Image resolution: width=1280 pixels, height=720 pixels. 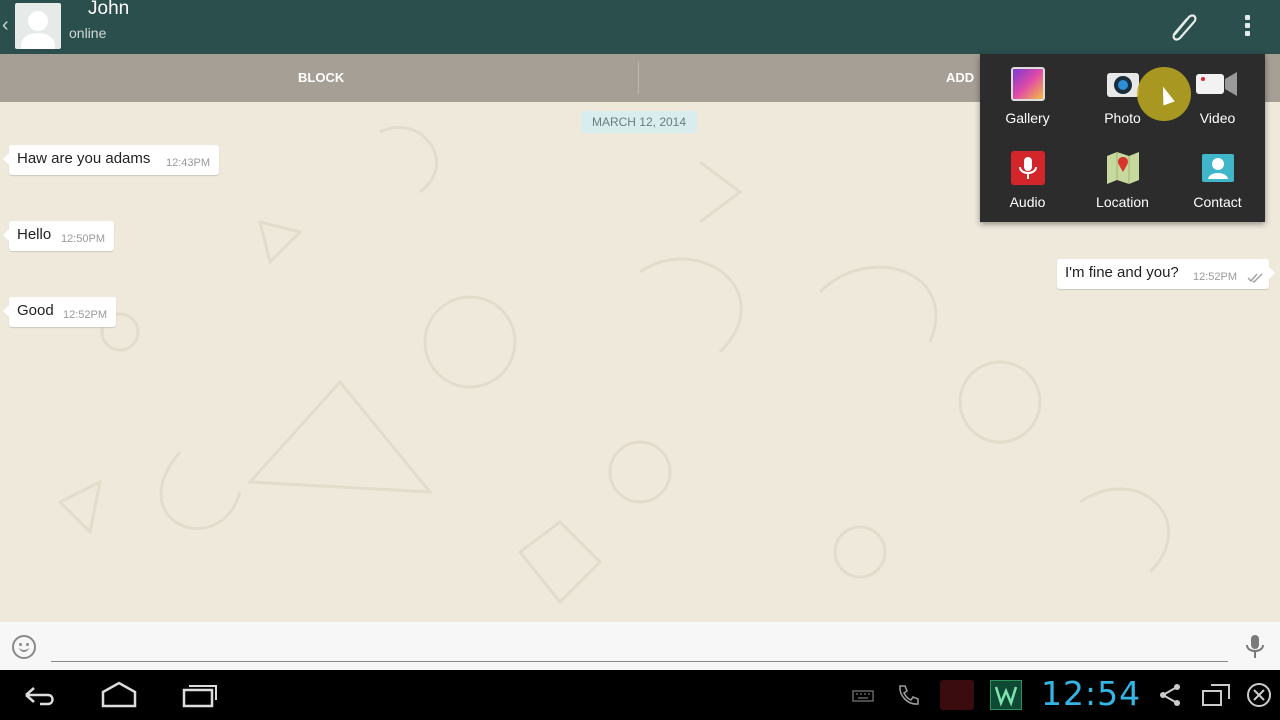 What do you see at coordinates (34, 234) in the screenshot?
I see `message-text: Hello` at bounding box center [34, 234].